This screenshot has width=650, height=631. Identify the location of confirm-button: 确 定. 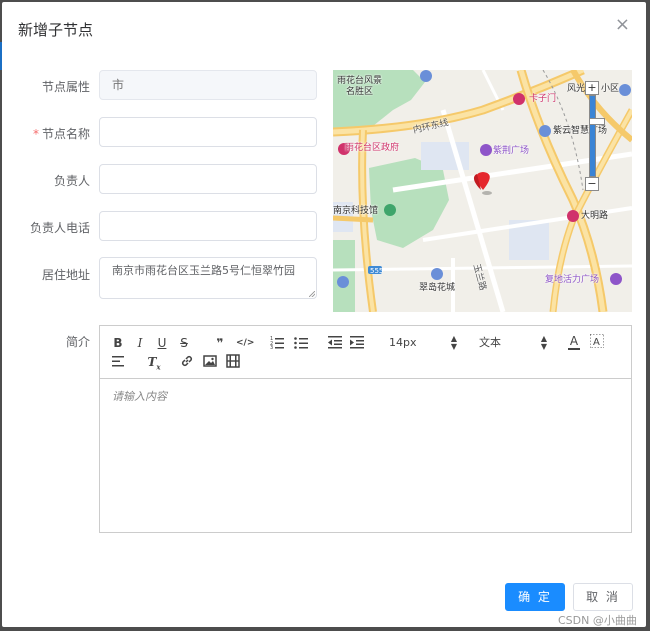
(535, 597).